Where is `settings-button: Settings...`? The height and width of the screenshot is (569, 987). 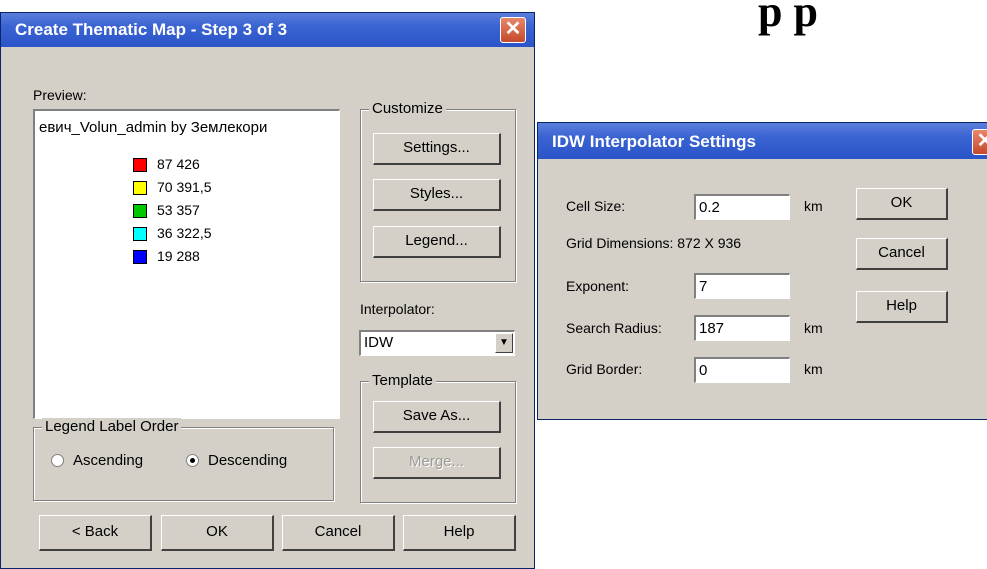
settings-button: Settings... is located at coordinates (437, 149).